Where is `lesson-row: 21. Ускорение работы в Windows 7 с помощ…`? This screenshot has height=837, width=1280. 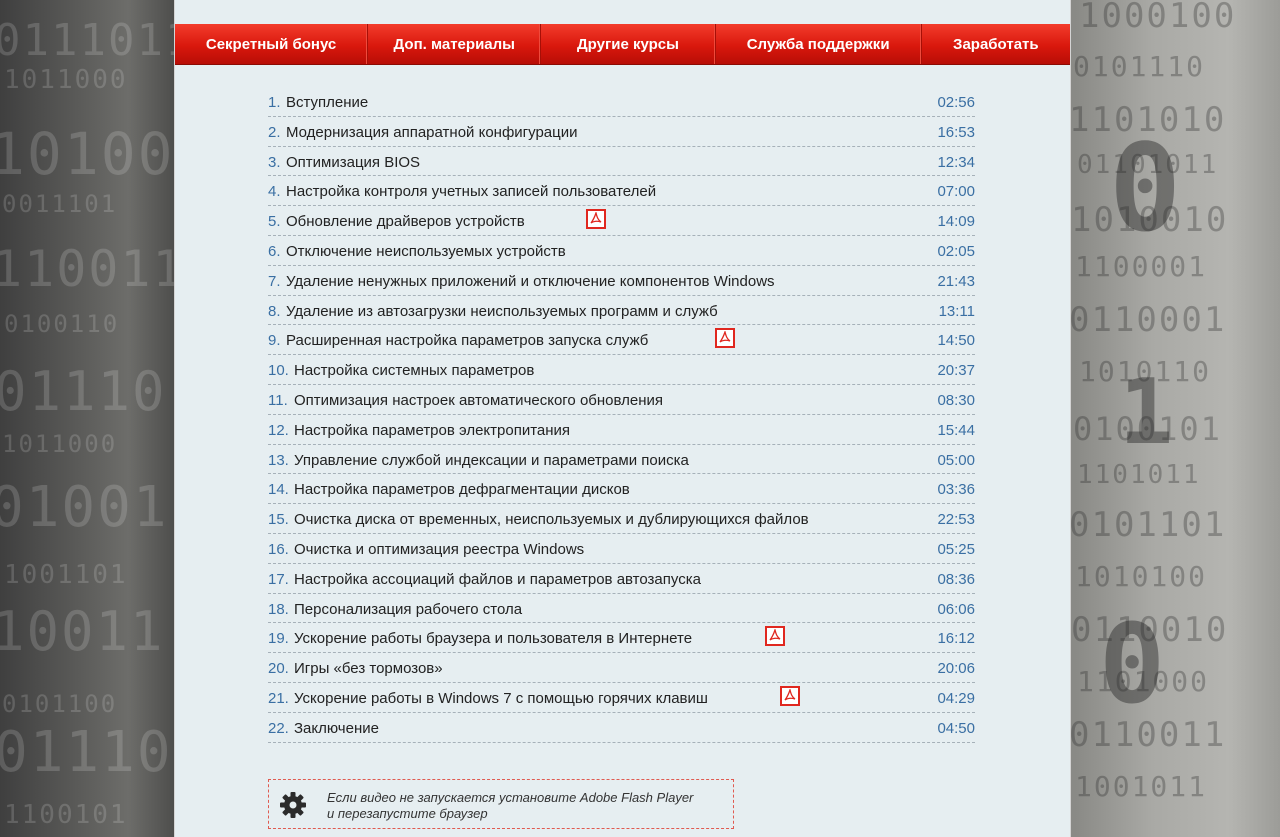
lesson-row: 21. Ускорение работы в Windows 7 с помощ… is located at coordinates (621, 698).